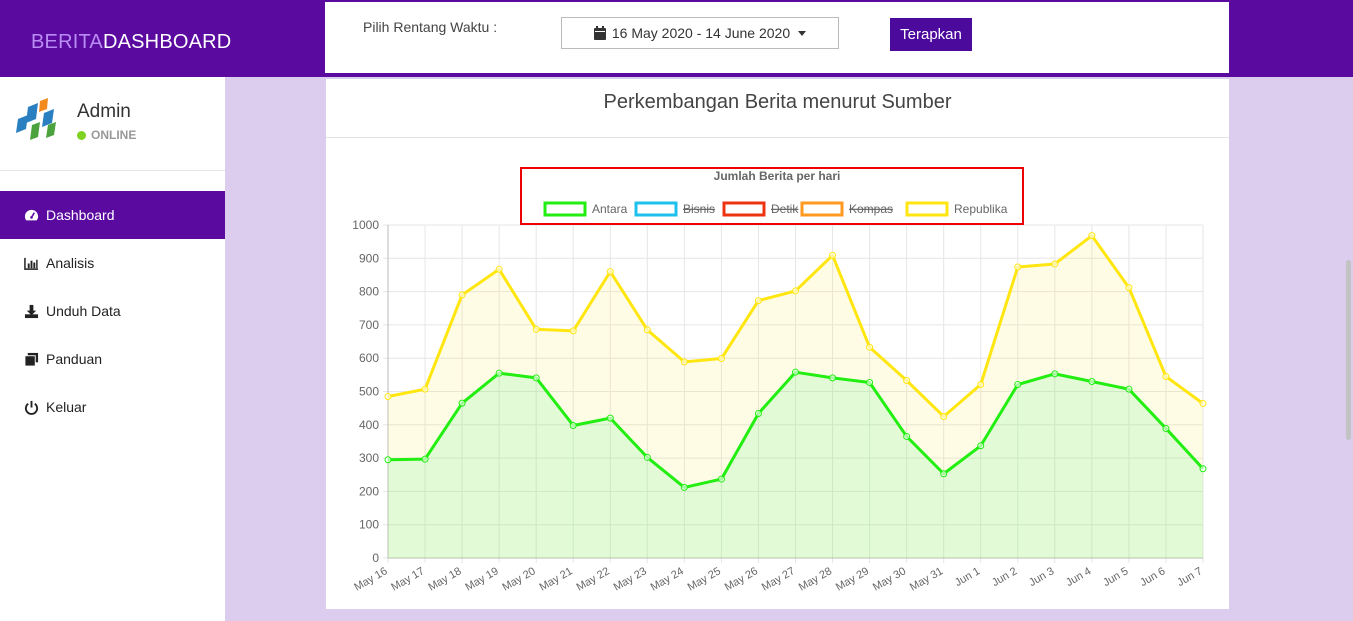  What do you see at coordinates (369, 392) in the screenshot?
I see `y-tick-label: 500` at bounding box center [369, 392].